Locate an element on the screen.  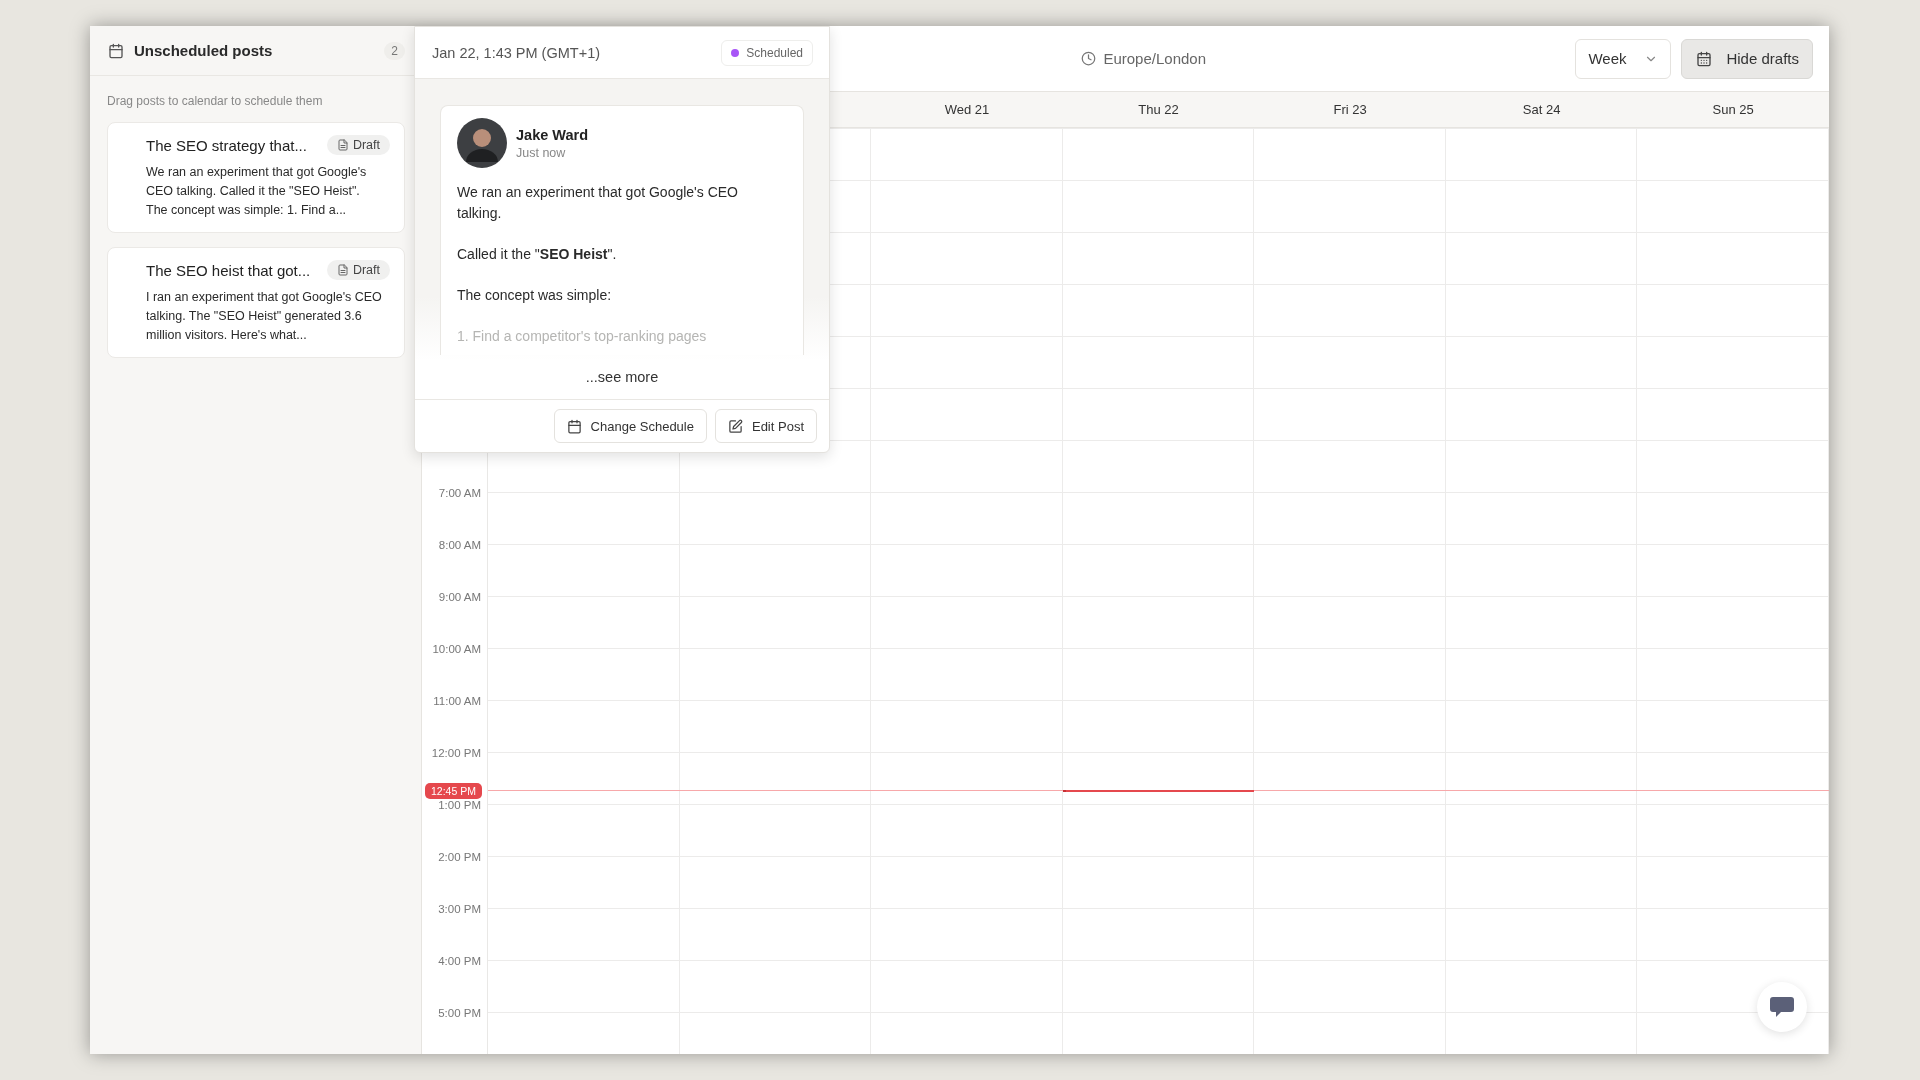
day-label: Sat 24 is located at coordinates (1541, 109).